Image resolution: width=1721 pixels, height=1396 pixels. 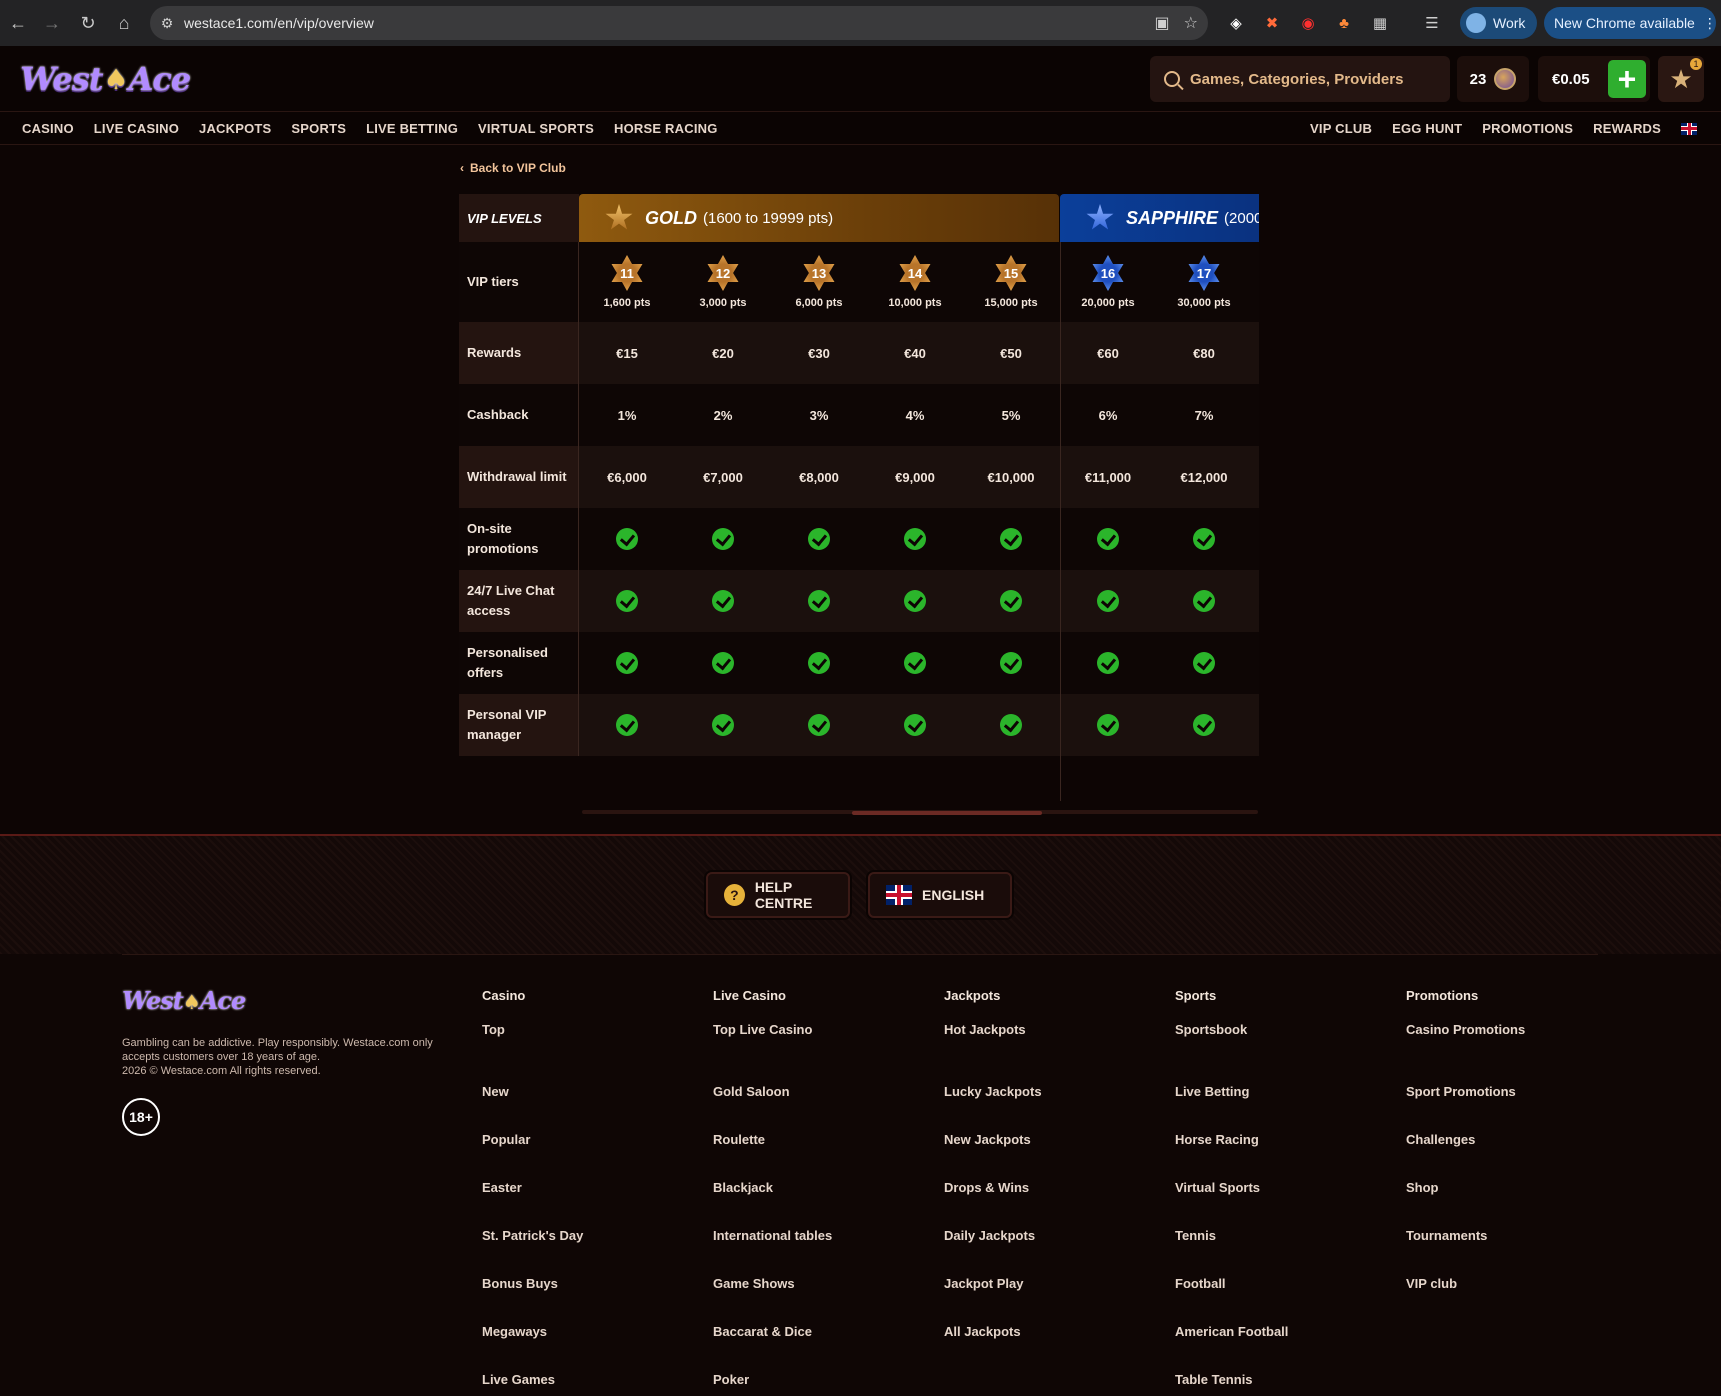 I want to click on reading-list-icon: ☰, so click(x=1432, y=23).